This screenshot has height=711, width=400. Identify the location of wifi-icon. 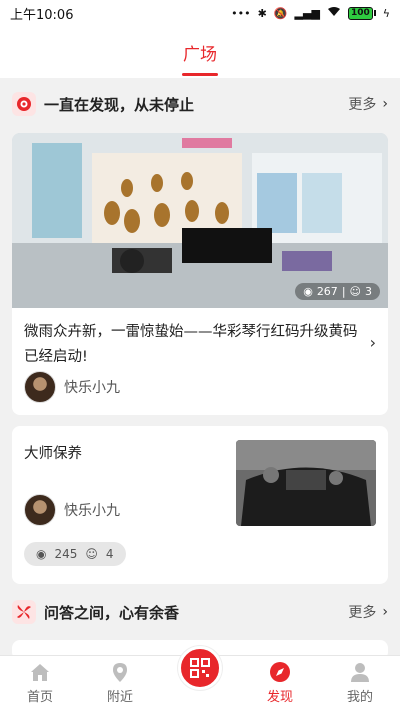
(334, 13).